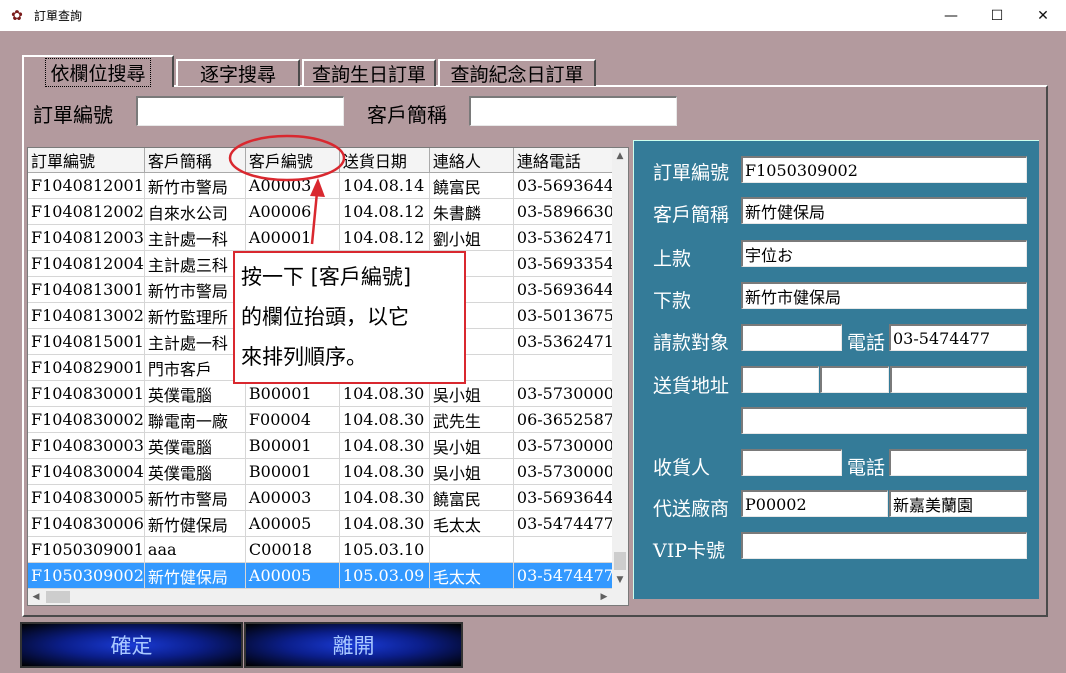 This screenshot has height=673, width=1066. Describe the element at coordinates (884, 210) in the screenshot. I see `detail-customer-field: 新竹健保局` at that location.